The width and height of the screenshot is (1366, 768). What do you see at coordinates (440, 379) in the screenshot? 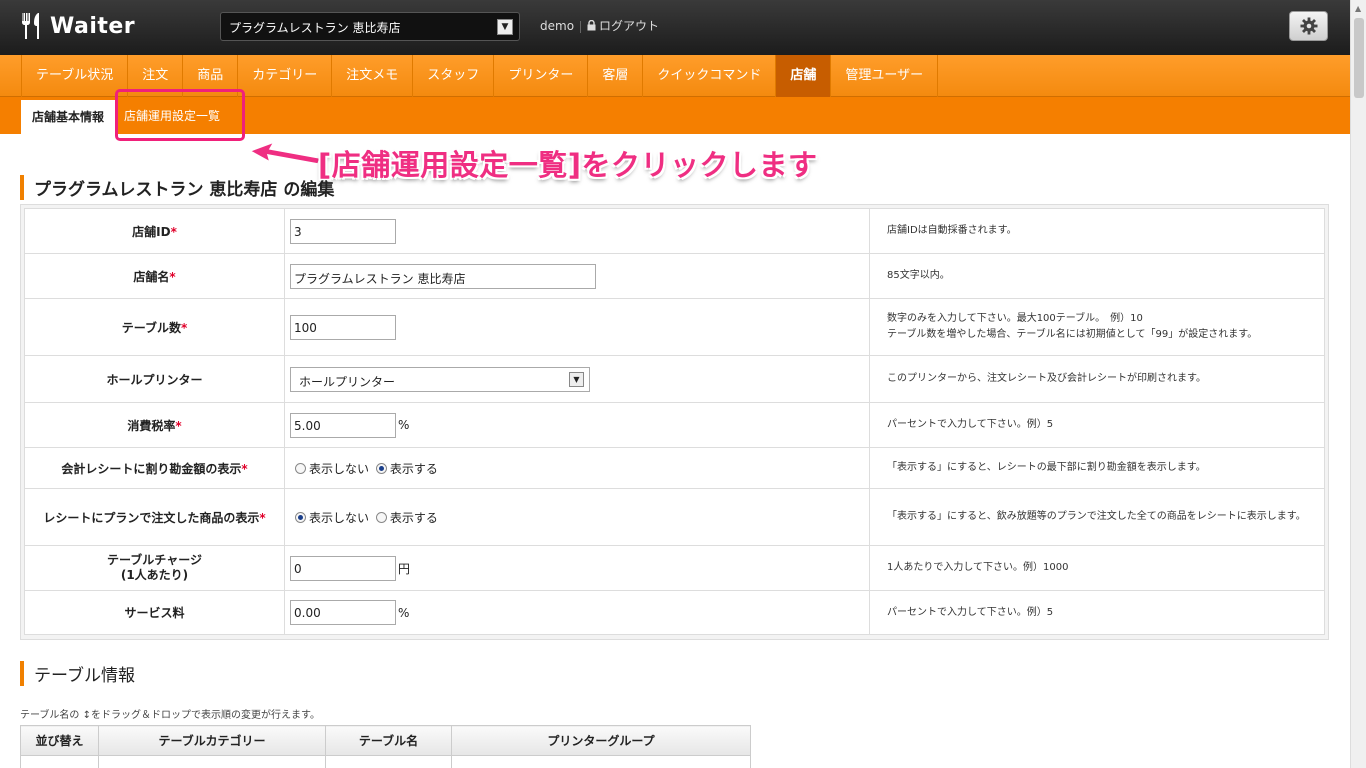
I see `hall-printer-select: ホールプリンター ▼` at bounding box center [440, 379].